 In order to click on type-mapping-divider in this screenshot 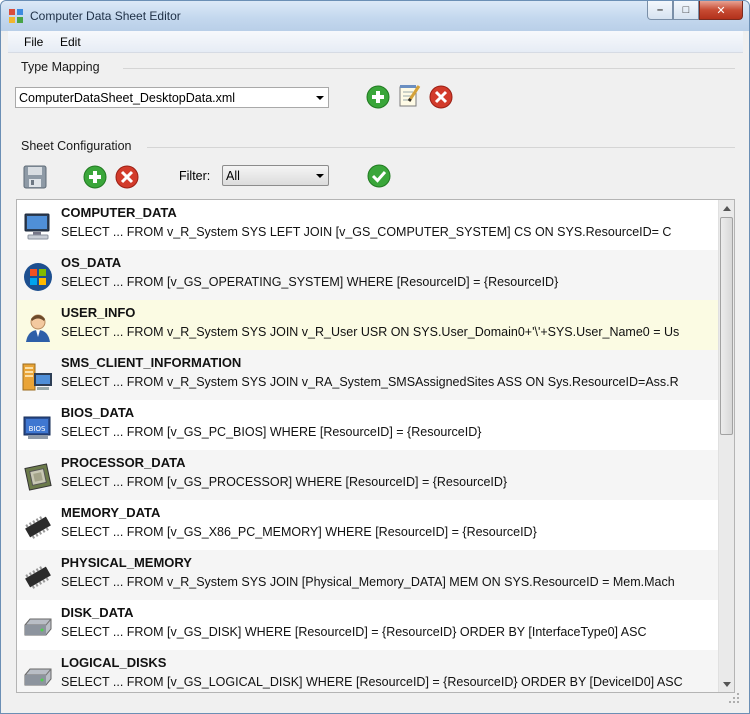, I will do `click(429, 68)`.